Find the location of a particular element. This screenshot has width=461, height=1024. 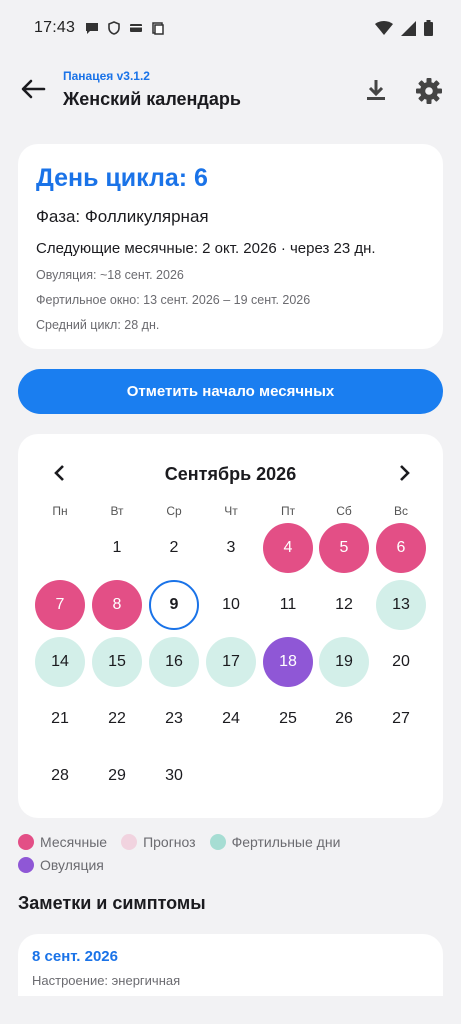

calendar-day-period: 4 is located at coordinates (288, 548).